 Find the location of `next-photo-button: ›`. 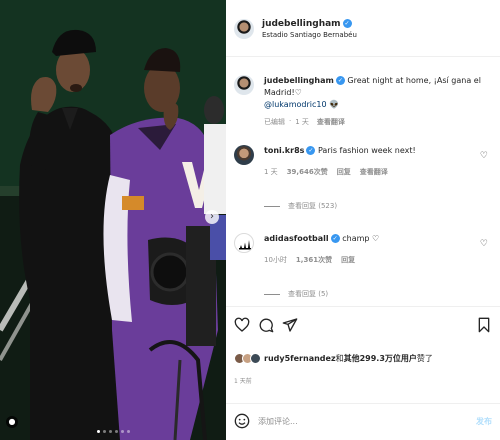

next-photo-button: › is located at coordinates (212, 217).